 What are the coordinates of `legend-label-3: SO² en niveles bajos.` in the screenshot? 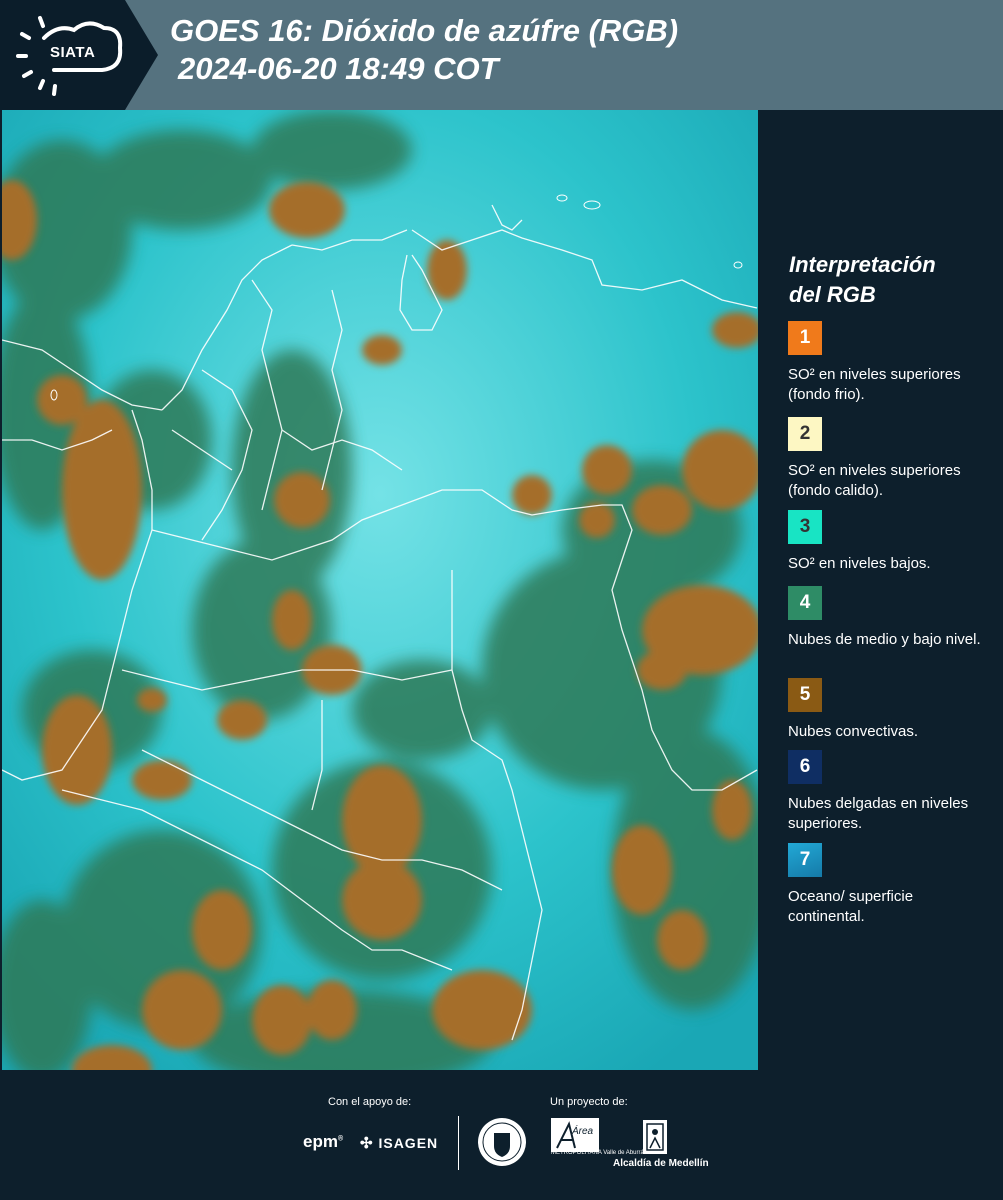 It's located at (859, 563).